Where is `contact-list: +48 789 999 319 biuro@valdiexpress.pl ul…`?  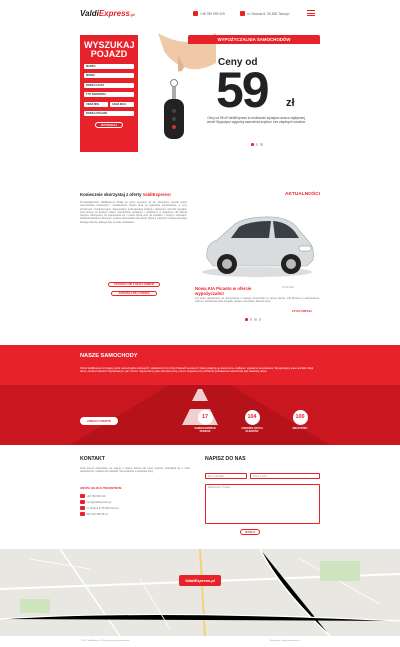
contact-list: +48 789 999 319 biuro@valdiexpress.pl ul… is located at coordinates (99, 505).